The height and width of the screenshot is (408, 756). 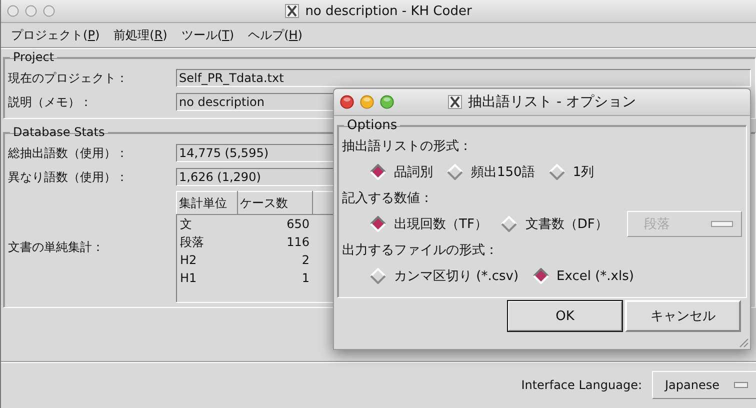 What do you see at coordinates (207, 203) in the screenshot?
I see `column-header: 集計単位` at bounding box center [207, 203].